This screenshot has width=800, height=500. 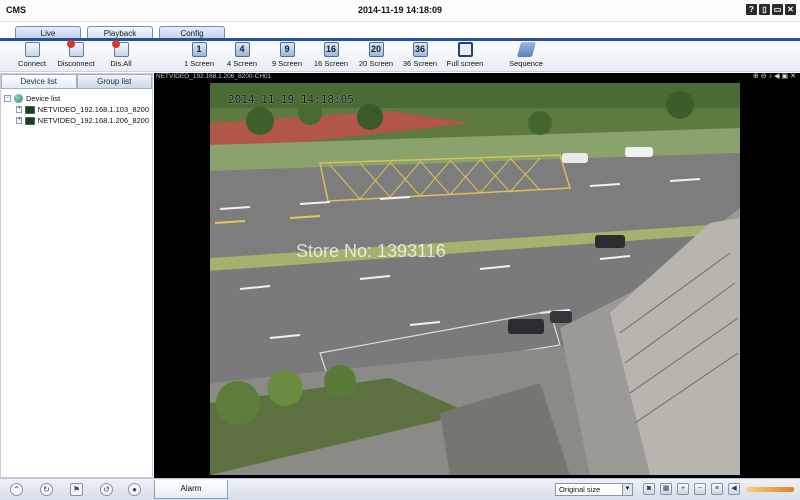 What do you see at coordinates (331, 49) in the screenshot?
I see `sixteen-screen-icon: 16` at bounding box center [331, 49].